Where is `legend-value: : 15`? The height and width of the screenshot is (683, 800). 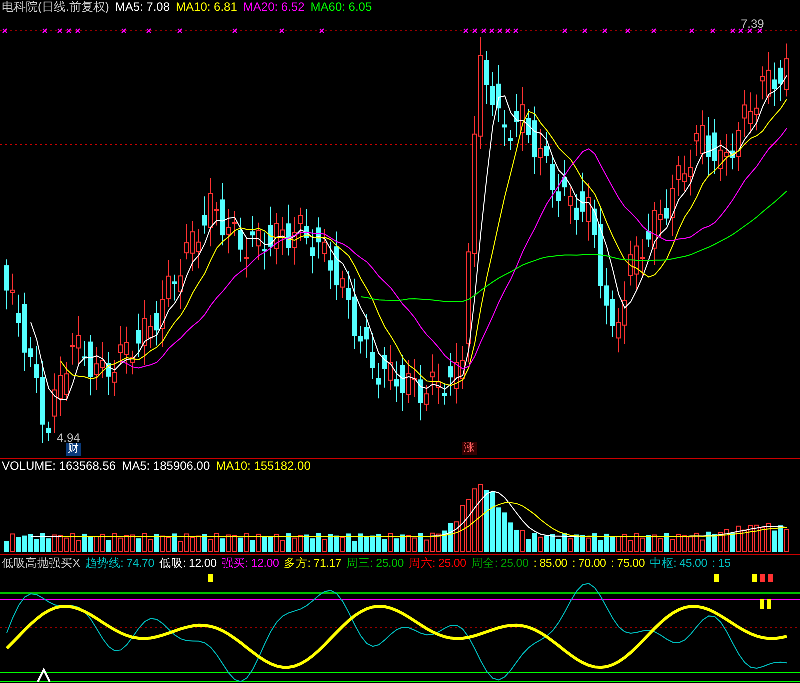 legend-value: : 15 is located at coordinates (721, 564).